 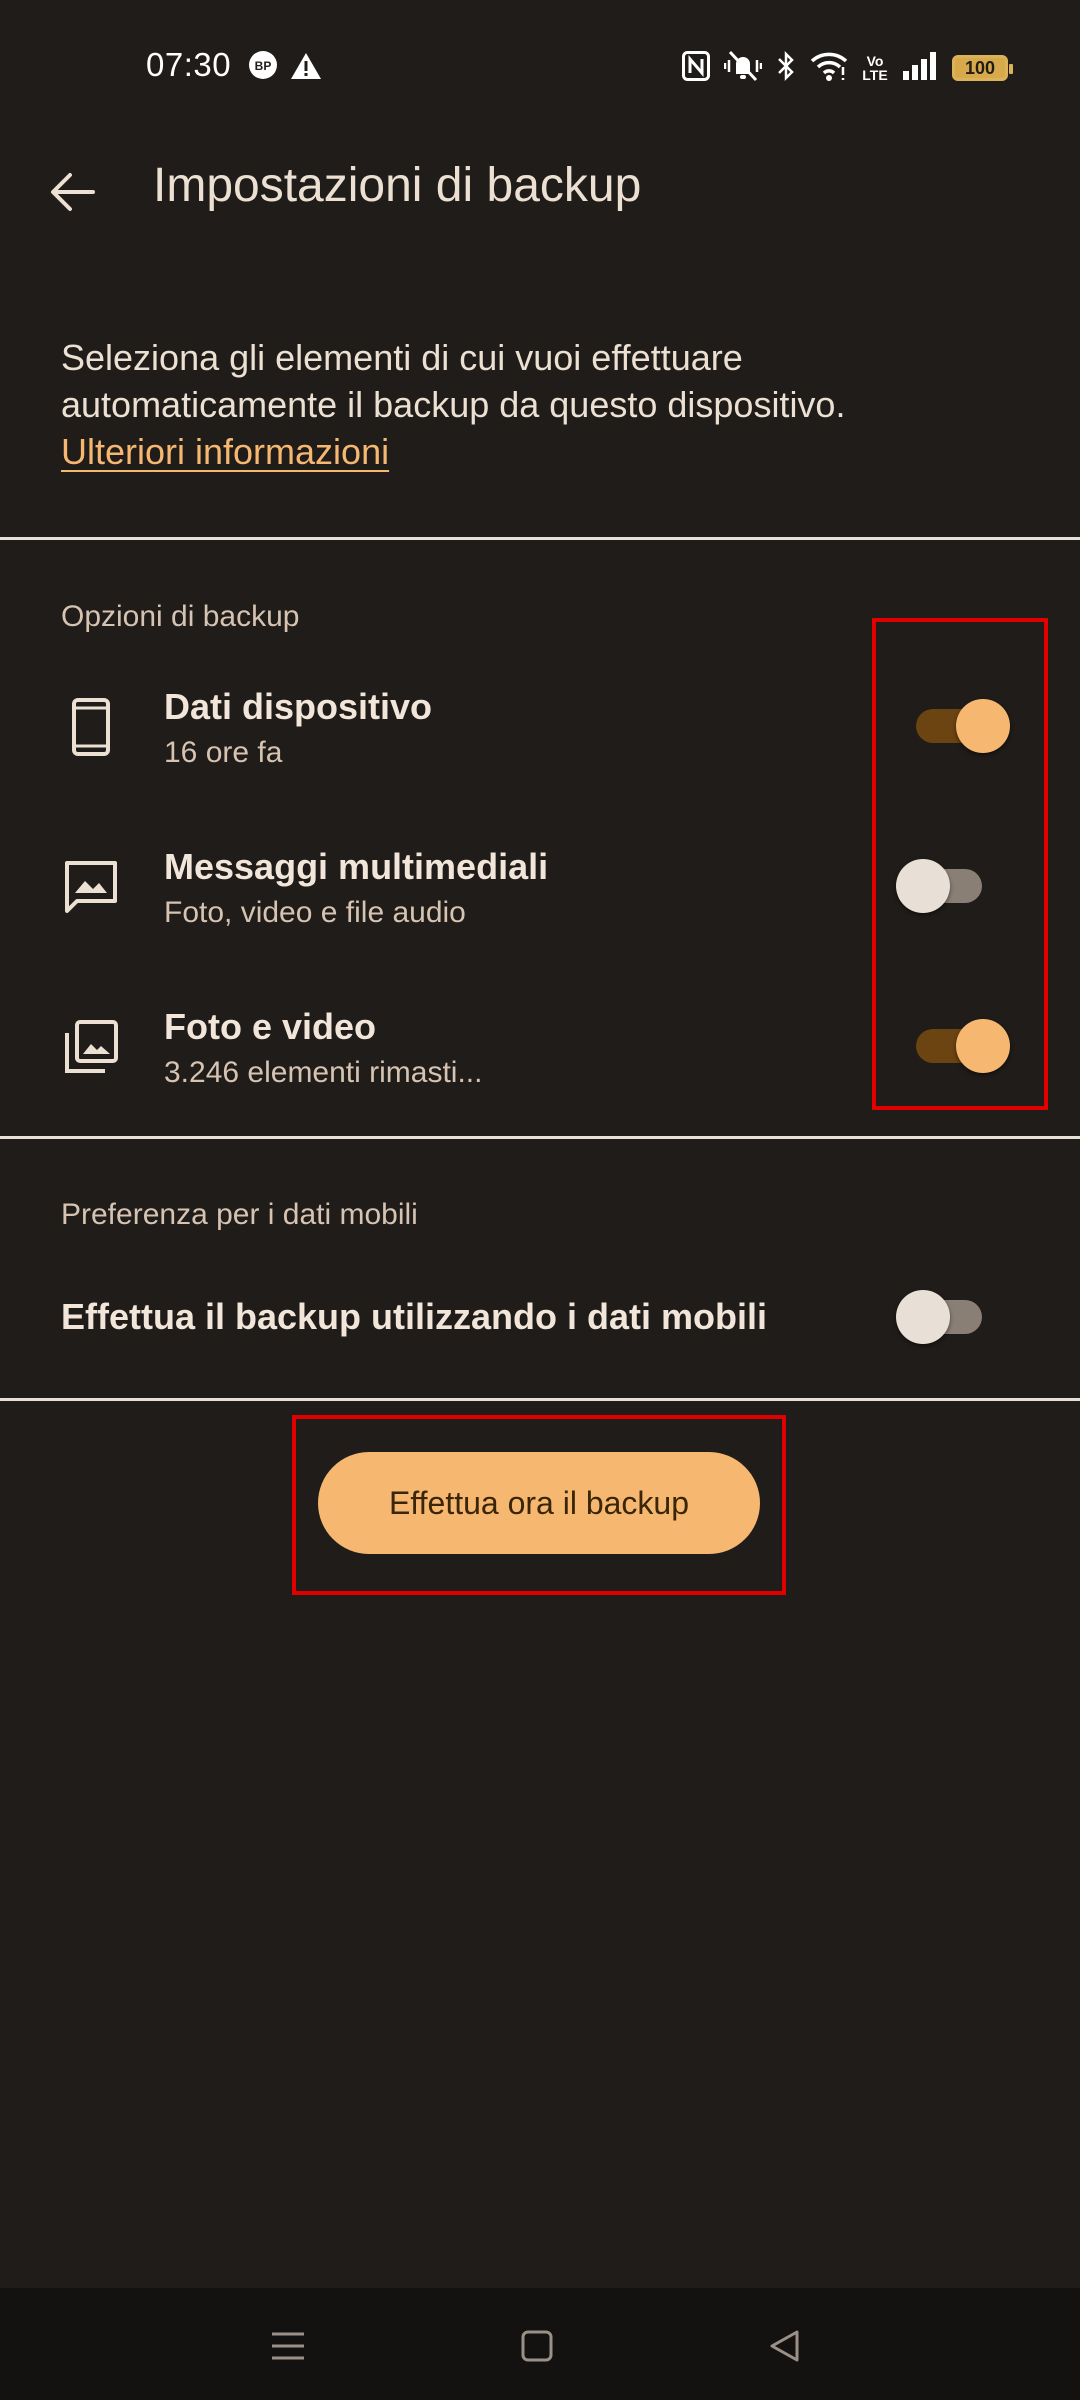 I want to click on battery-level: 100, so click(x=980, y=68).